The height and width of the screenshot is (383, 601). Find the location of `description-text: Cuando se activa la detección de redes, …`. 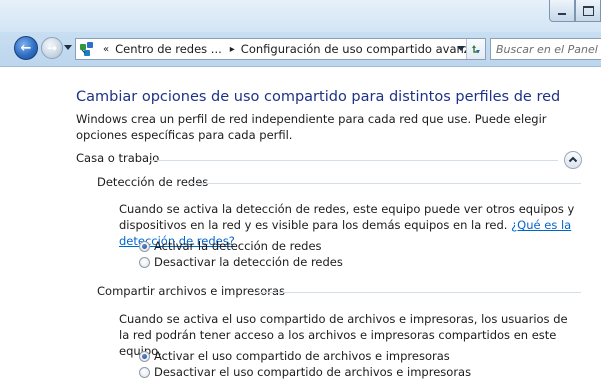

description-text: Cuando se activa la detección de redes, … is located at coordinates (347, 217).